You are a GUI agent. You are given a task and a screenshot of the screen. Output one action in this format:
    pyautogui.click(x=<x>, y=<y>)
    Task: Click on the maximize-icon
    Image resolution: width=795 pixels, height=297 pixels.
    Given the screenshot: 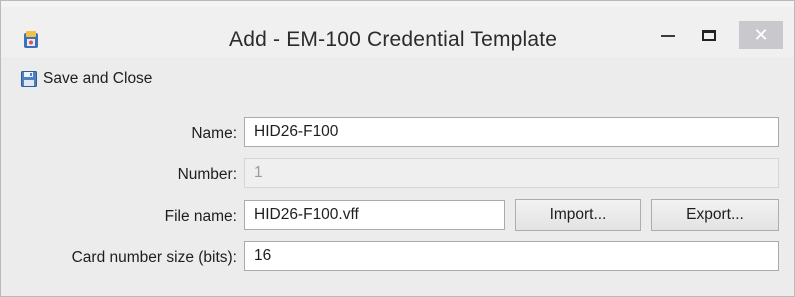 What is the action you would take?
    pyautogui.click(x=709, y=35)
    